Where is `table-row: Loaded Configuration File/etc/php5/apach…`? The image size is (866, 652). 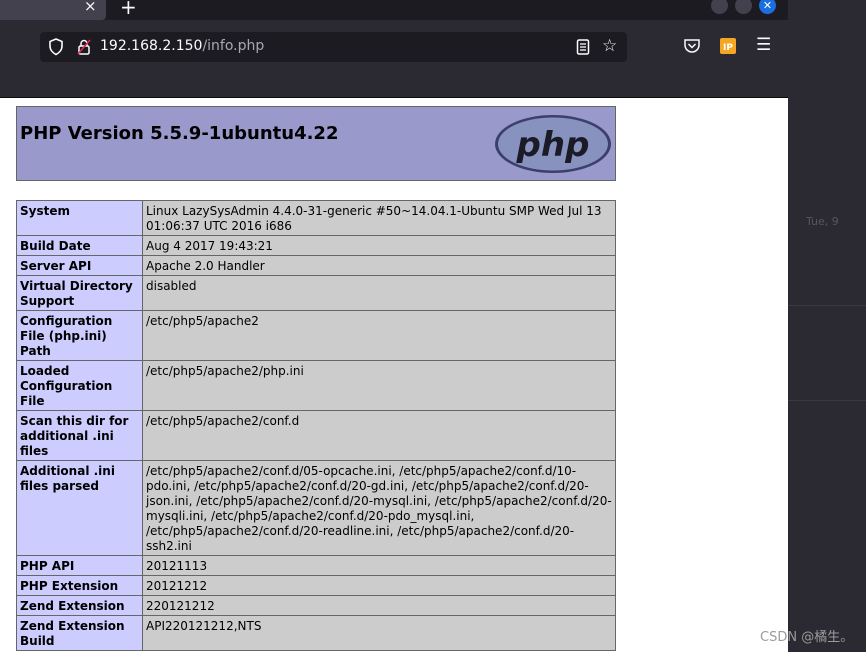
table-row: Loaded Configuration File/etc/php5/apach… is located at coordinates (316, 385).